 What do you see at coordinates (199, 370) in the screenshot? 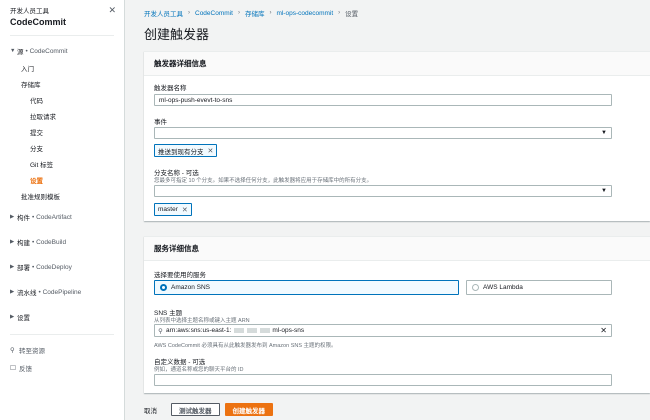
I see `custom-data-description: 例如，通道名称或您的聊天平台的 ID` at bounding box center [199, 370].